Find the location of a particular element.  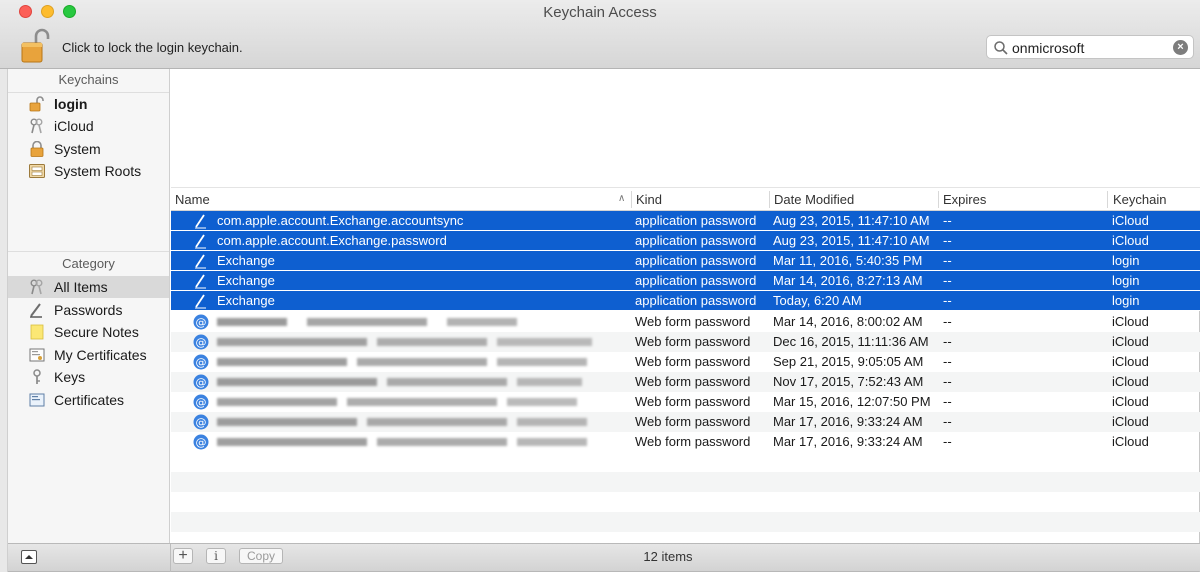

cell-date-modified: Today, 6:20 AM is located at coordinates (817, 300).